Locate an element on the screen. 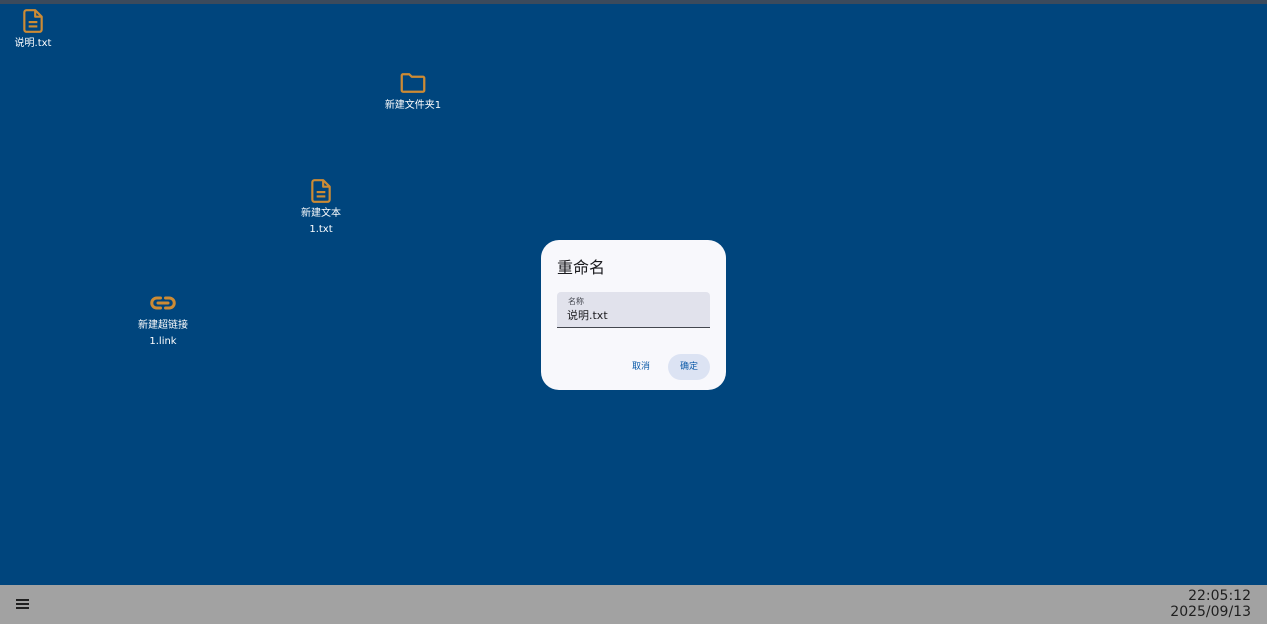 This screenshot has width=1267, height=624. desktop-icon-new-folder: 新建文件夹1 is located at coordinates (413, 91).